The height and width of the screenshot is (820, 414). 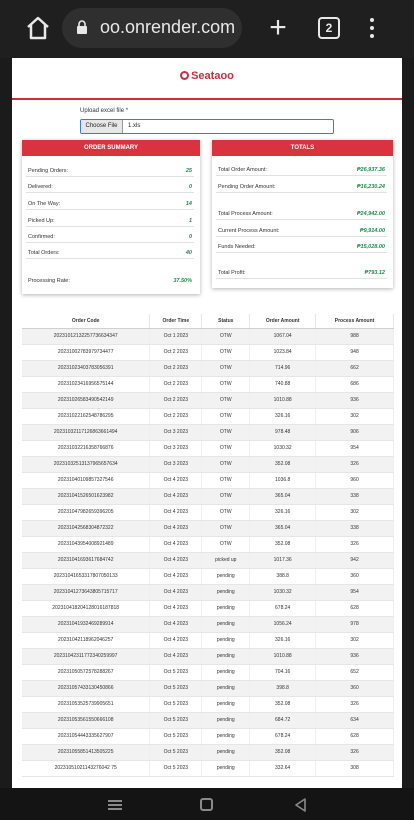 What do you see at coordinates (283, 352) in the screenshot?
I see `cell-order-amount: 1023.84` at bounding box center [283, 352].